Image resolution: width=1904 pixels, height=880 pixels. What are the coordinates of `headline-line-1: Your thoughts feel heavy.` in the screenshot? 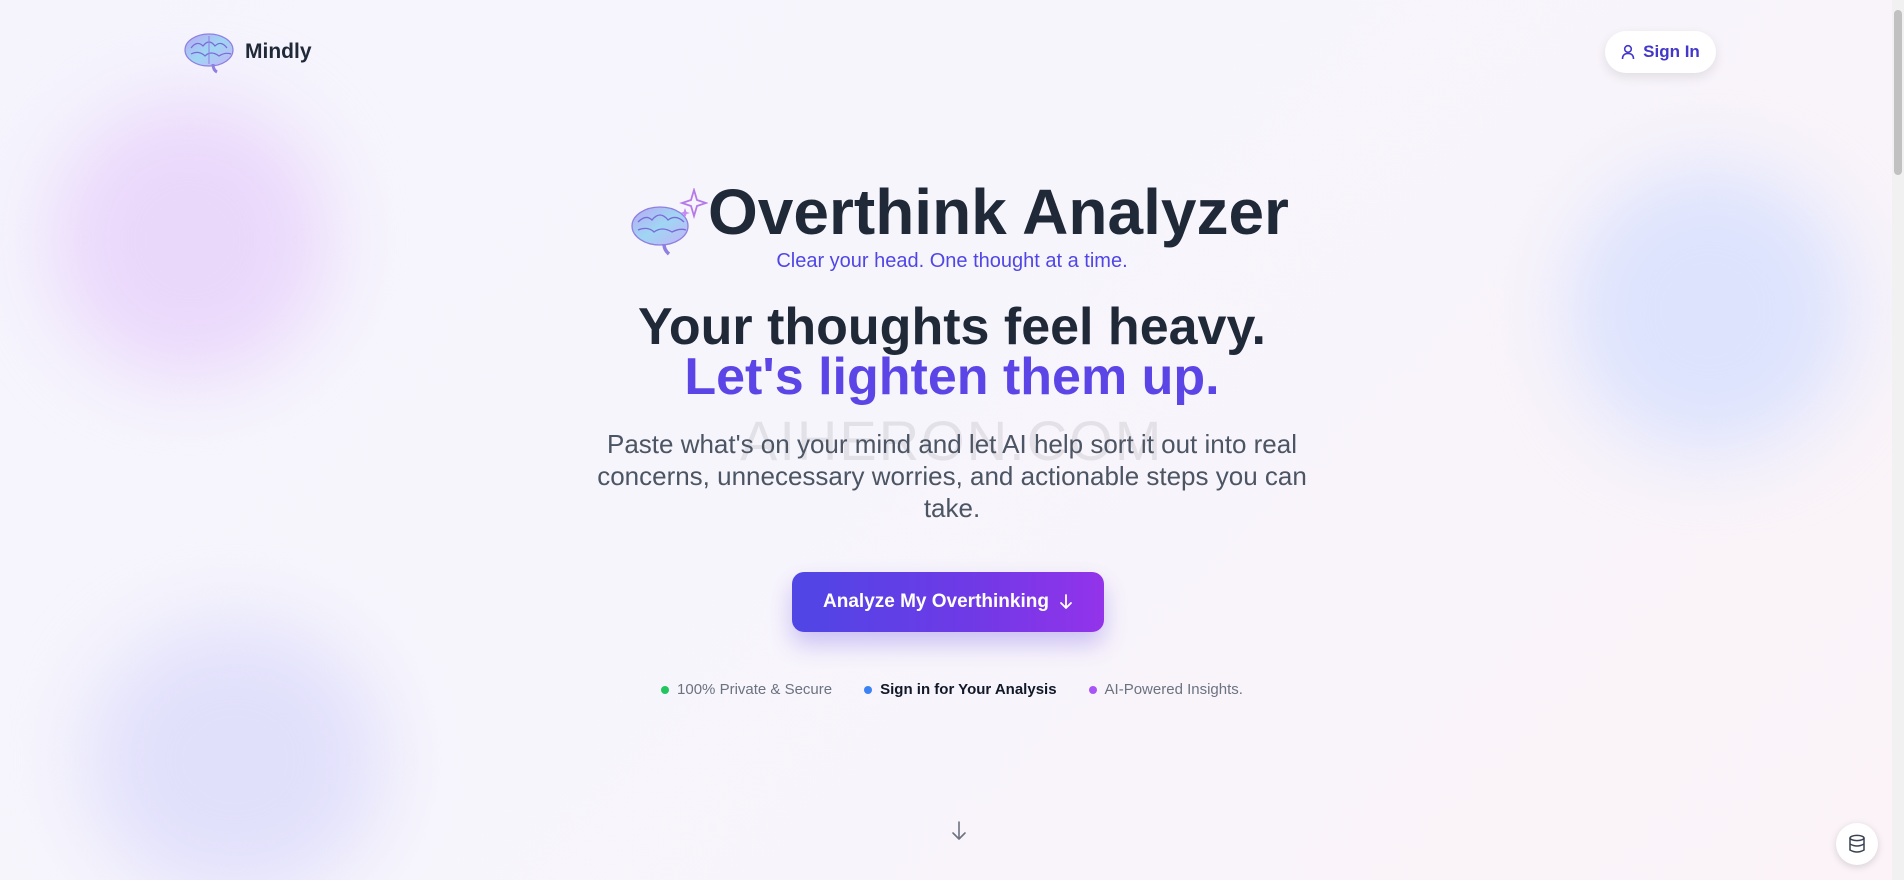 It's located at (952, 327).